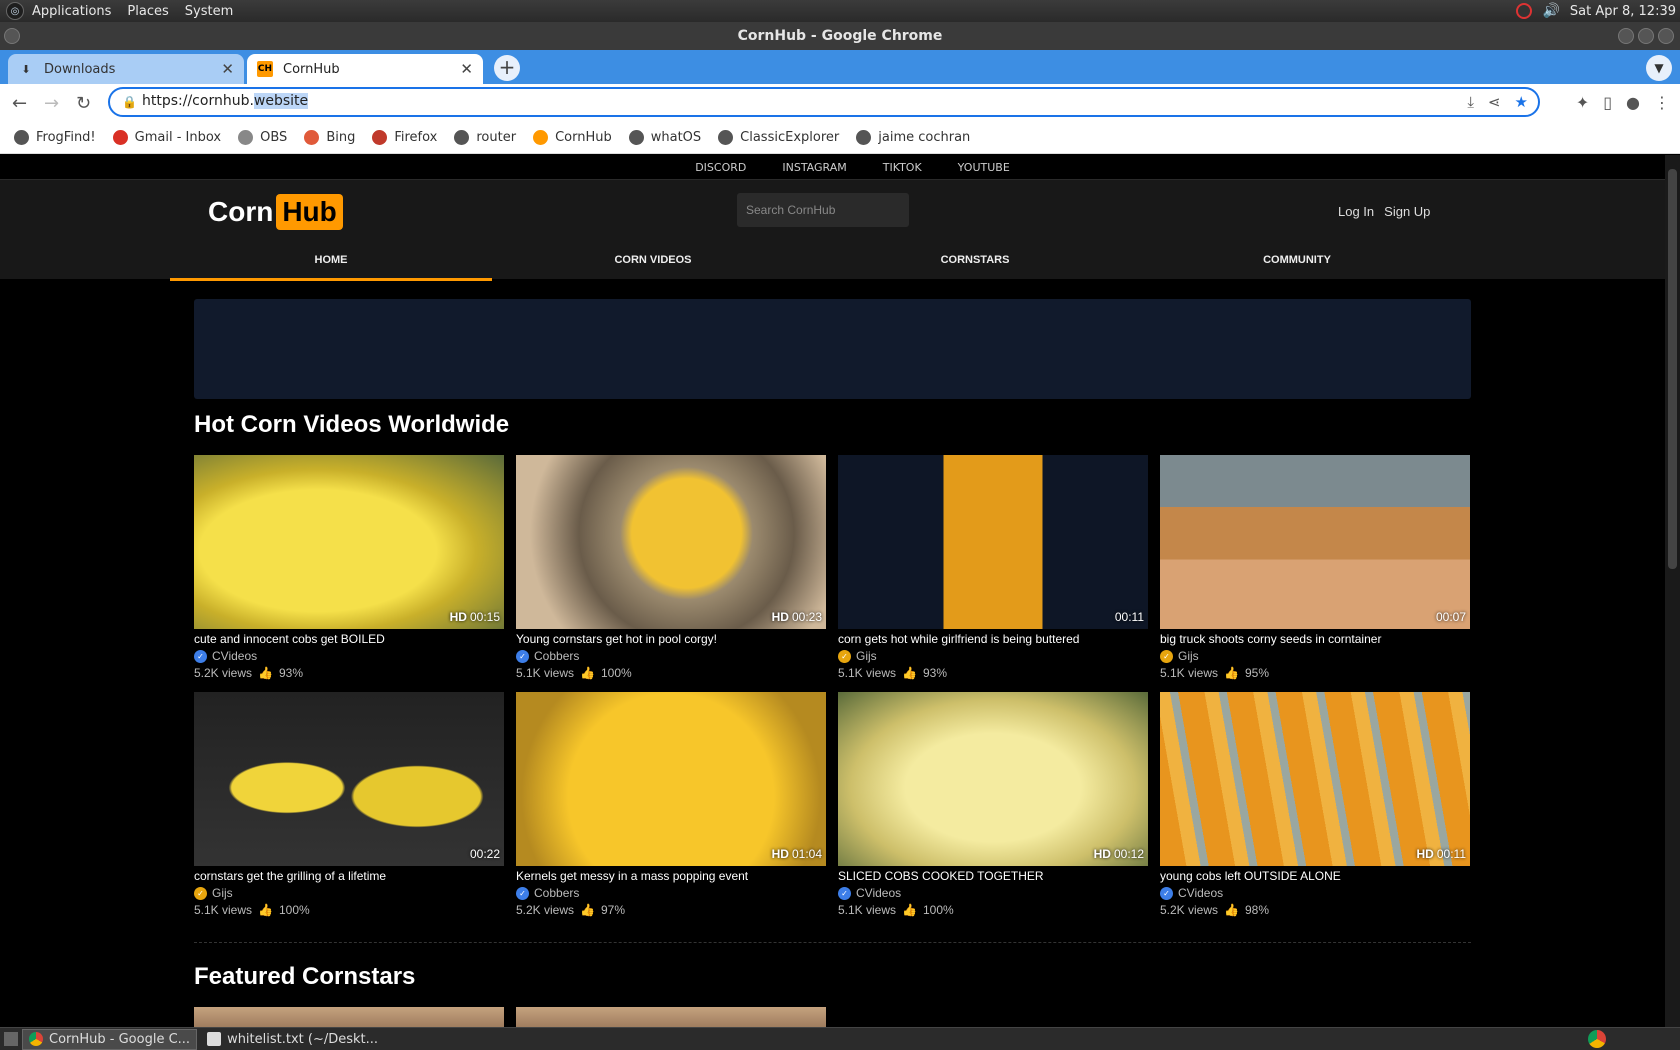 Image resolution: width=1680 pixels, height=1050 pixels. What do you see at coordinates (993, 876) in the screenshot?
I see `video-title: SLICED COBS COOKED TOGETHER` at bounding box center [993, 876].